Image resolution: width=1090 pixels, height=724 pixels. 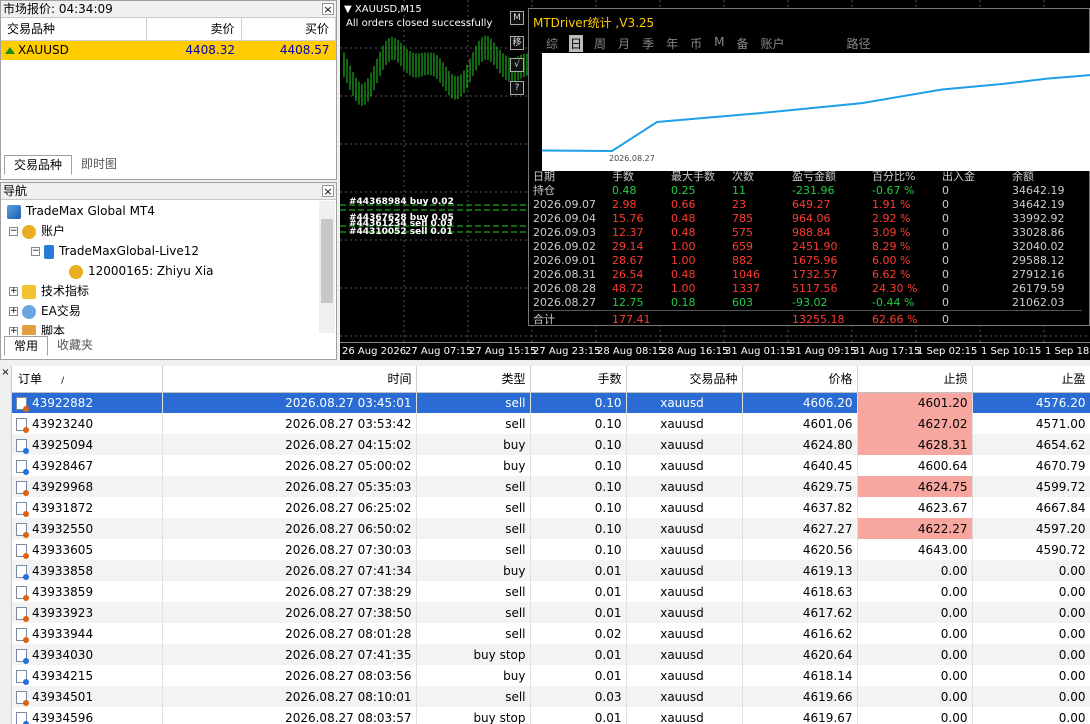 I want to click on navigator-scrollbar, so click(x=327, y=267).